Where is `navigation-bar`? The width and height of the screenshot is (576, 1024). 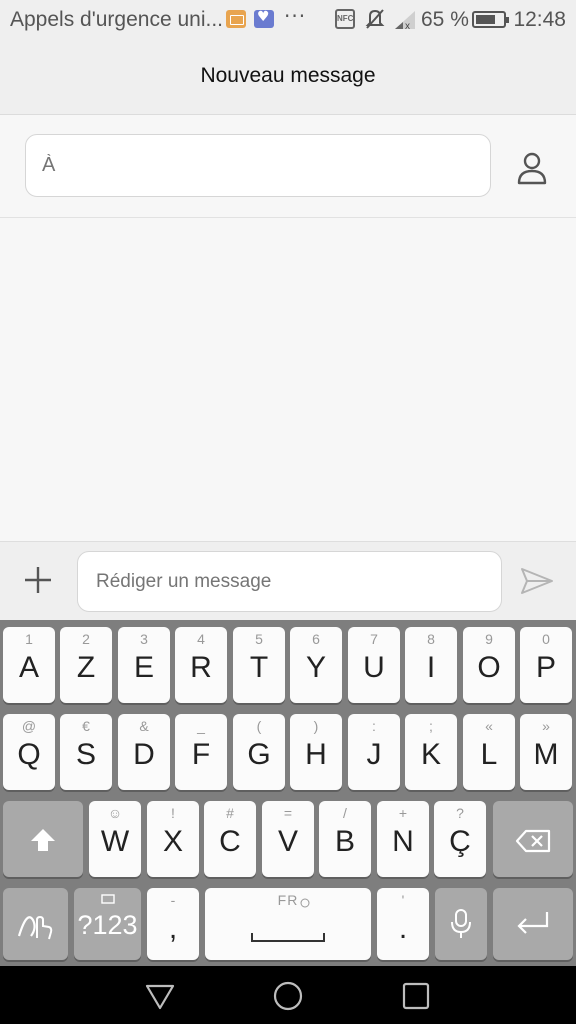
navigation-bar is located at coordinates (288, 995).